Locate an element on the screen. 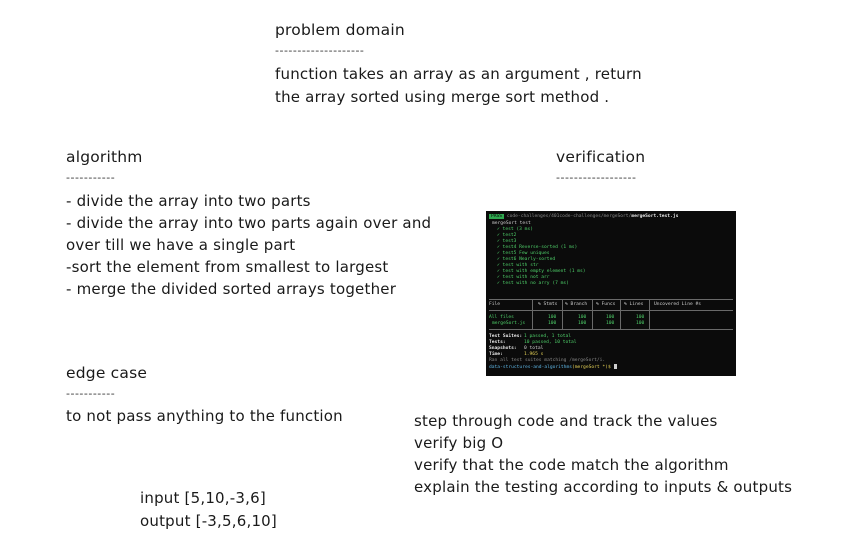 Image resolution: width=861 pixels, height=540 pixels. algorithm-line-3: over till we have a single part is located at coordinates (181, 245).